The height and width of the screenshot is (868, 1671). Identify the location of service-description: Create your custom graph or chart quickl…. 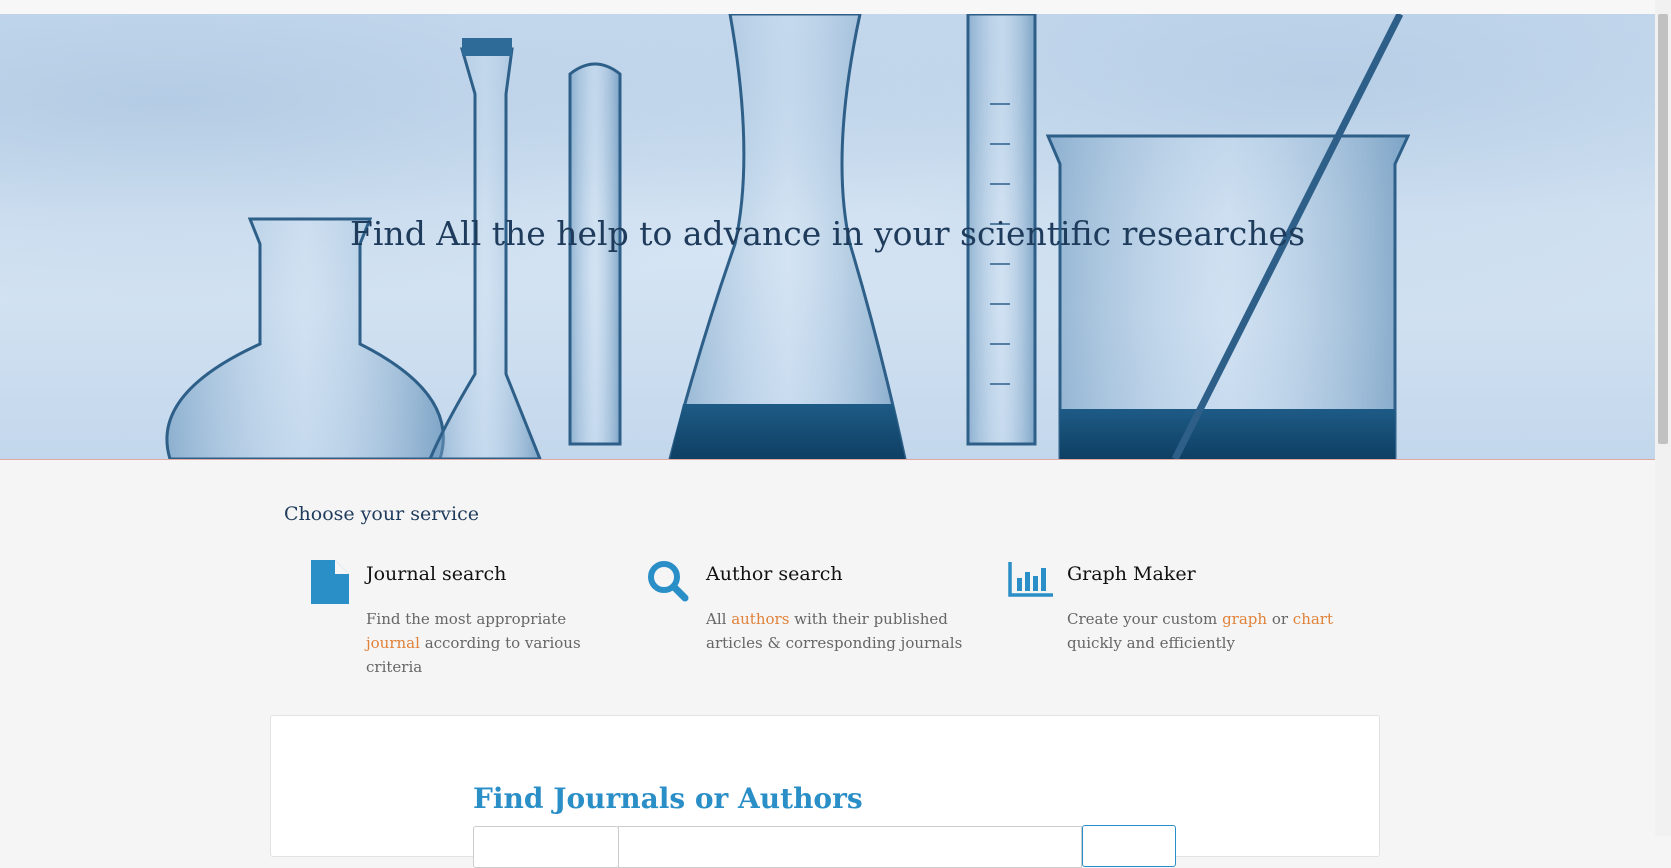
(1200, 631).